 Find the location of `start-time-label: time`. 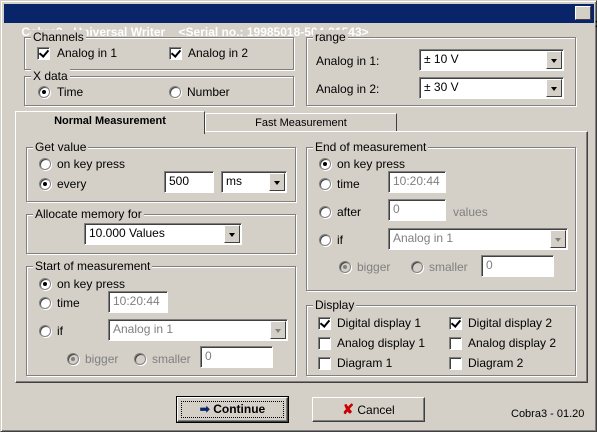

start-time-label: time is located at coordinates (68, 303).